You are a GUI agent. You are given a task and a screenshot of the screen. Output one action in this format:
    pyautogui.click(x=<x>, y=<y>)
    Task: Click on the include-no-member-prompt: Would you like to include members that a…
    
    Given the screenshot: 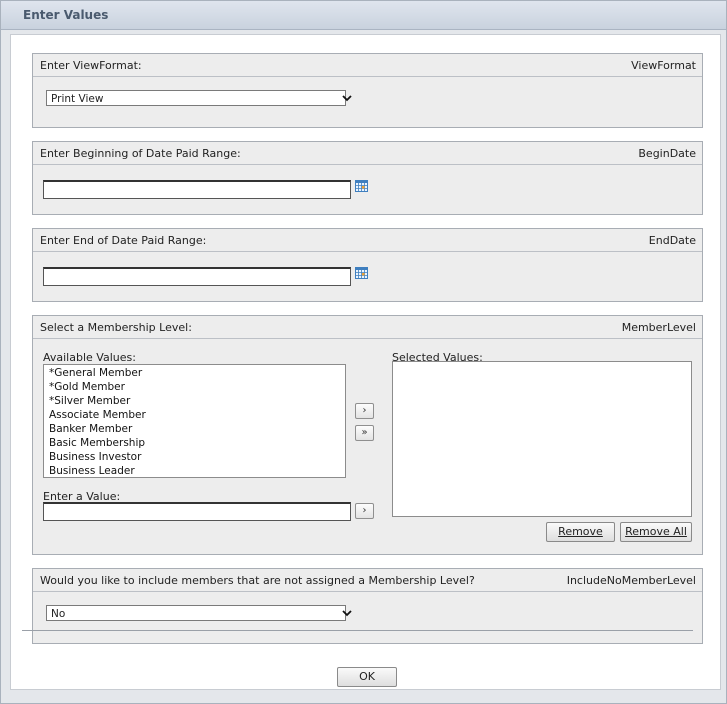 What is the action you would take?
    pyautogui.click(x=257, y=580)
    